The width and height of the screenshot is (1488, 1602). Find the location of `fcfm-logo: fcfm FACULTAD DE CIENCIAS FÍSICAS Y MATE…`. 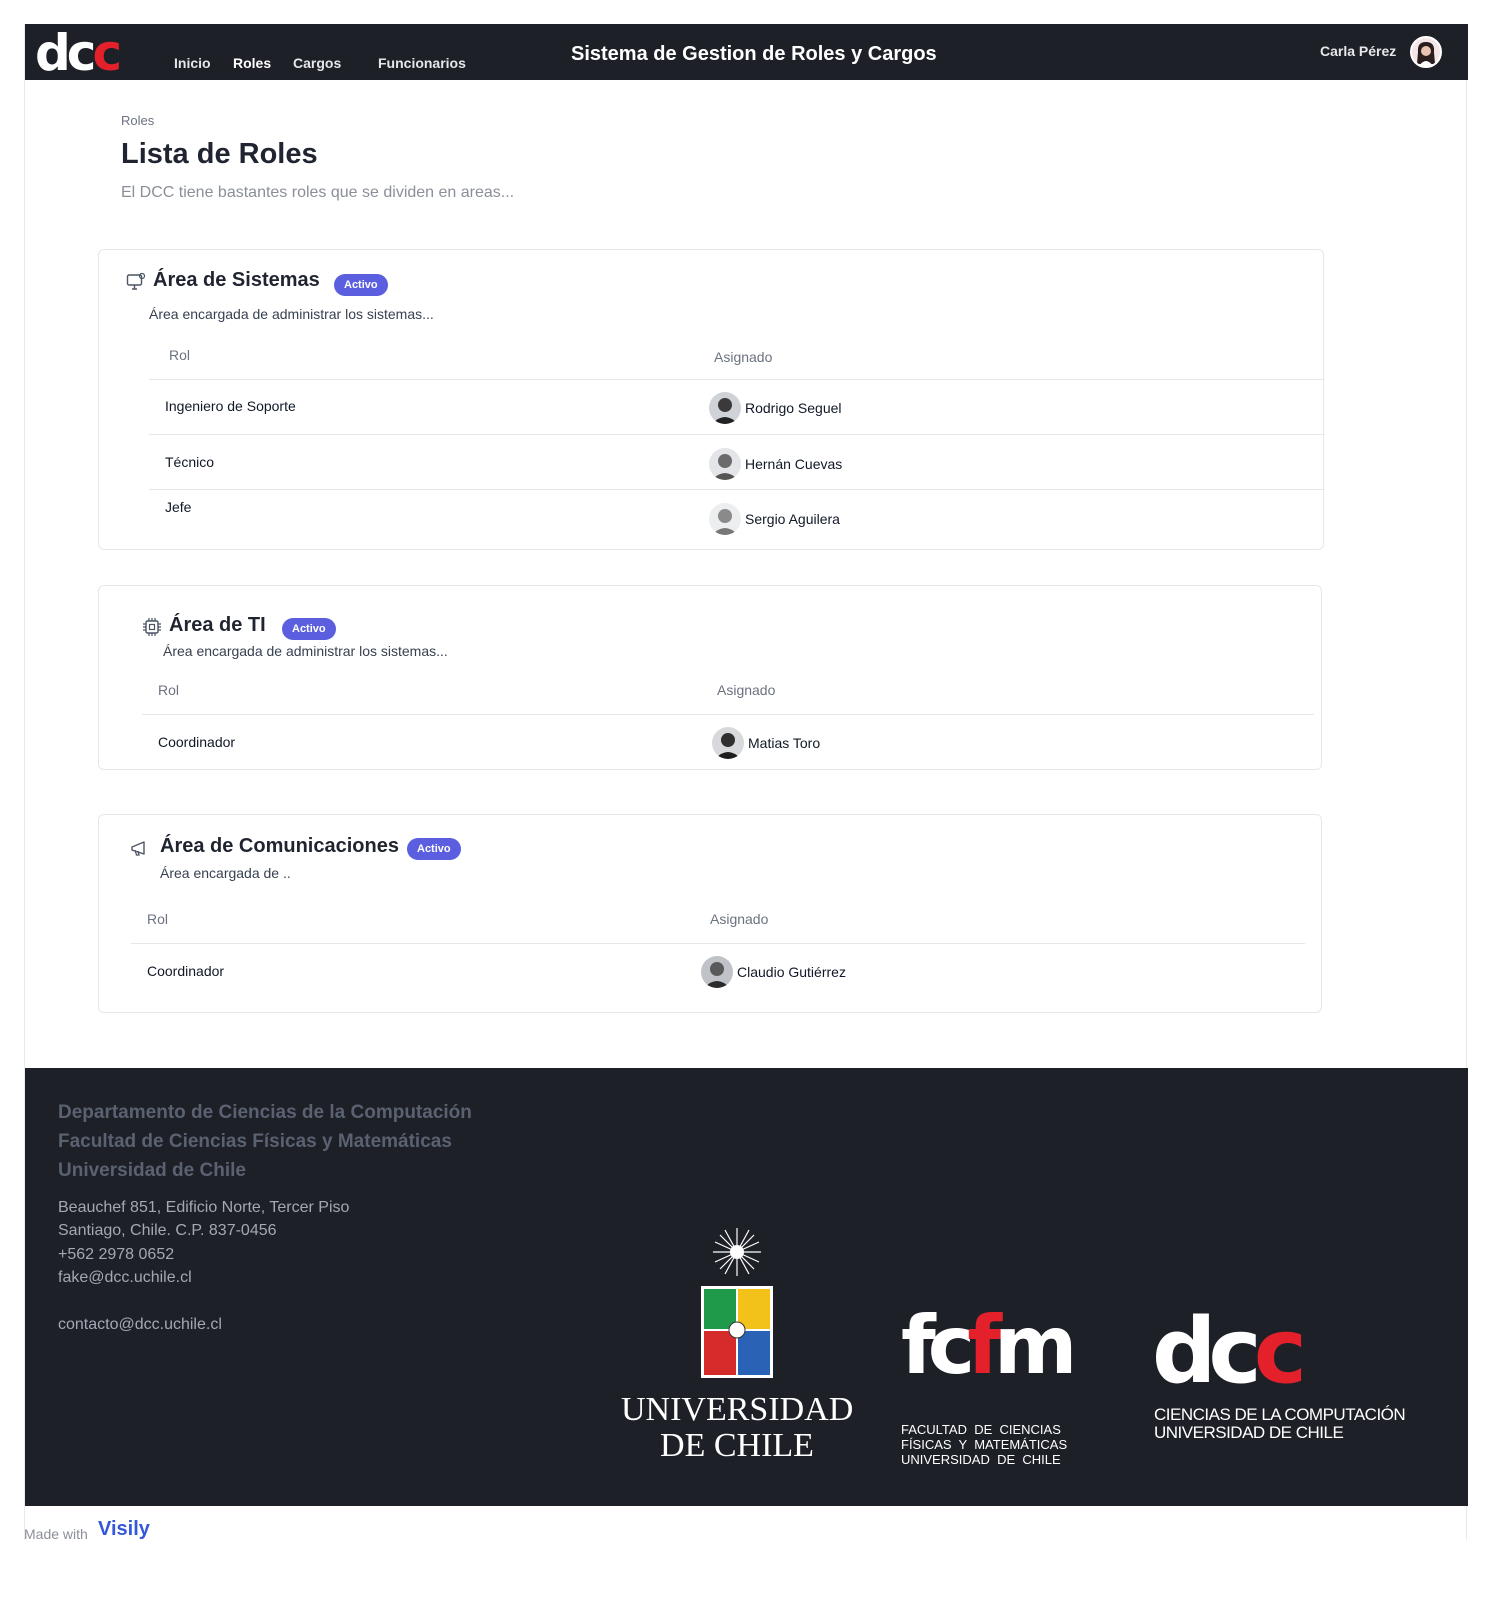

fcfm-logo: fcfm FACULTAD DE CIENCIAS FÍSICAS Y MATE… is located at coordinates (994, 1384).